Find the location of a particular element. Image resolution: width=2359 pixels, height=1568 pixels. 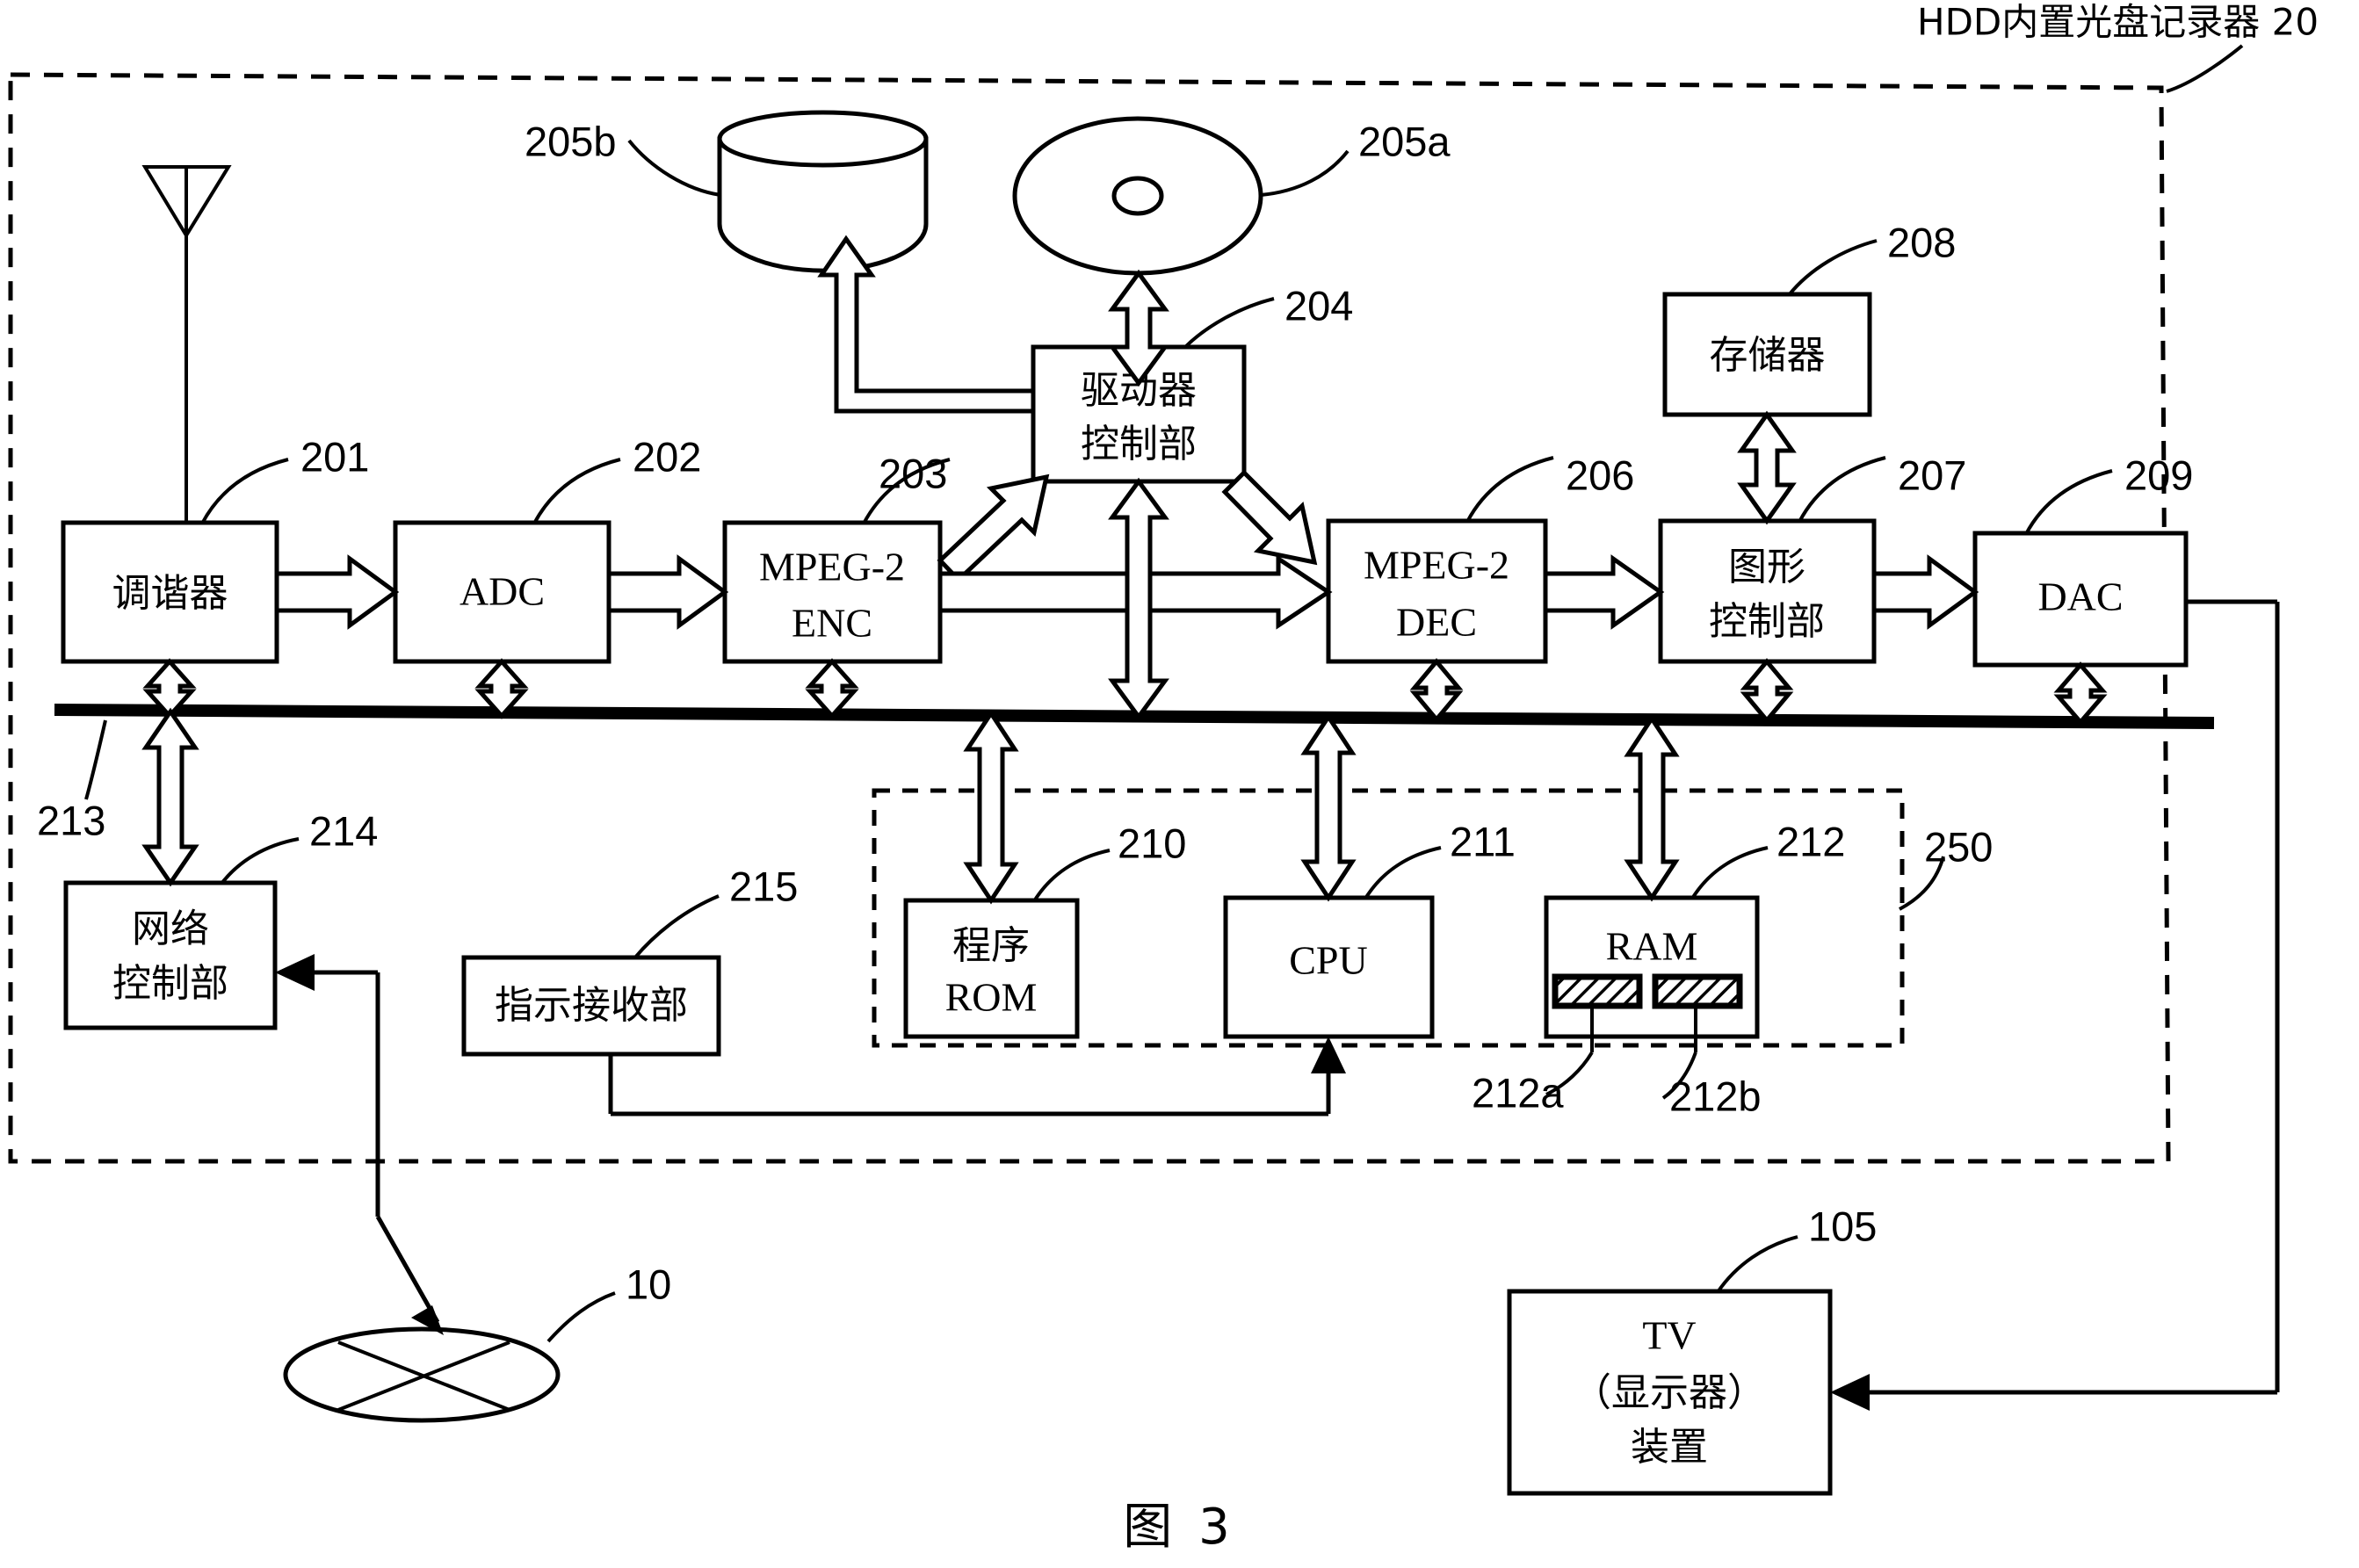

block-graphics-control-label-line2: 控制部 is located at coordinates (1767, 621).